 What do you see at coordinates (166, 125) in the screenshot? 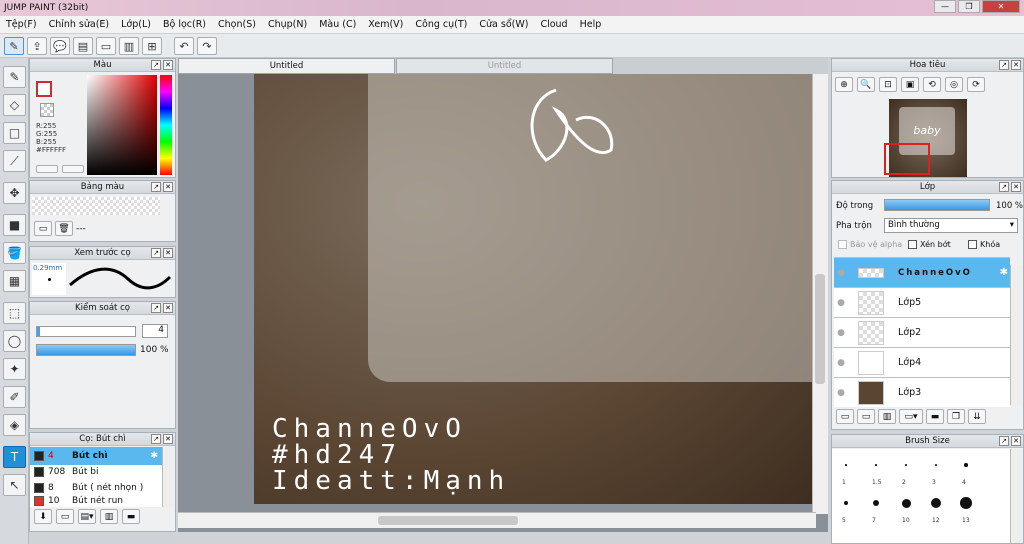
I see `hue-slider` at bounding box center [166, 125].